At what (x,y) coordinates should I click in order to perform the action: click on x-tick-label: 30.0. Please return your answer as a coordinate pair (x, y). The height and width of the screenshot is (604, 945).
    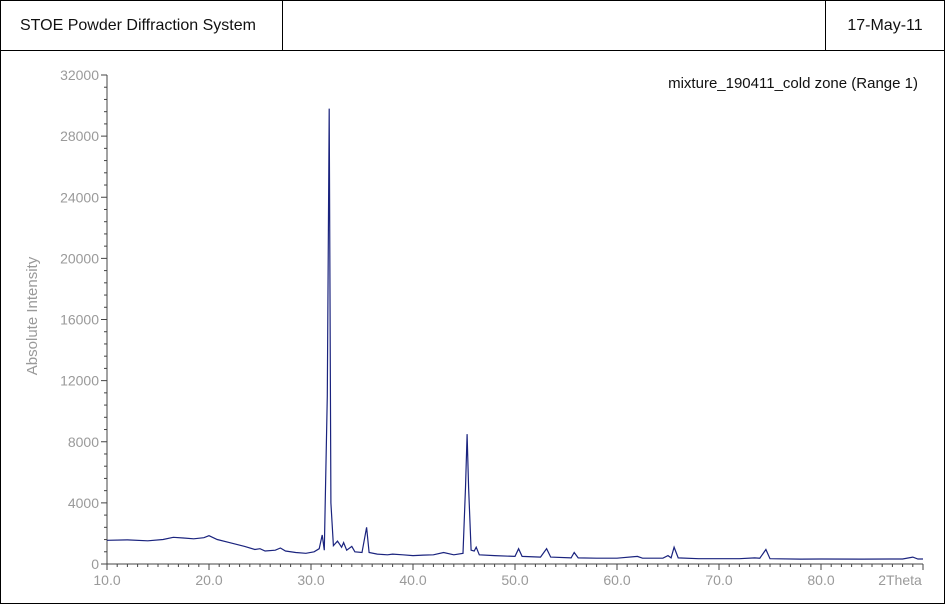
    Looking at the image, I should click on (310, 580).